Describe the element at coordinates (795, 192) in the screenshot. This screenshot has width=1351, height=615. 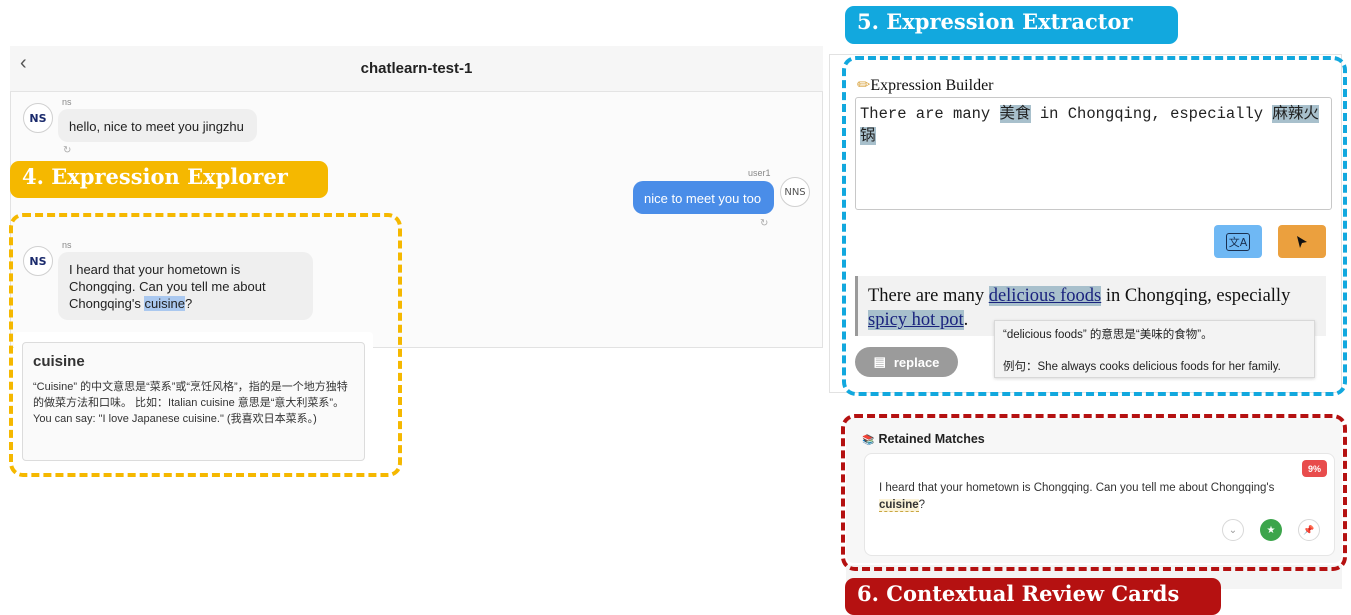
I see `avatar: NNS` at that location.